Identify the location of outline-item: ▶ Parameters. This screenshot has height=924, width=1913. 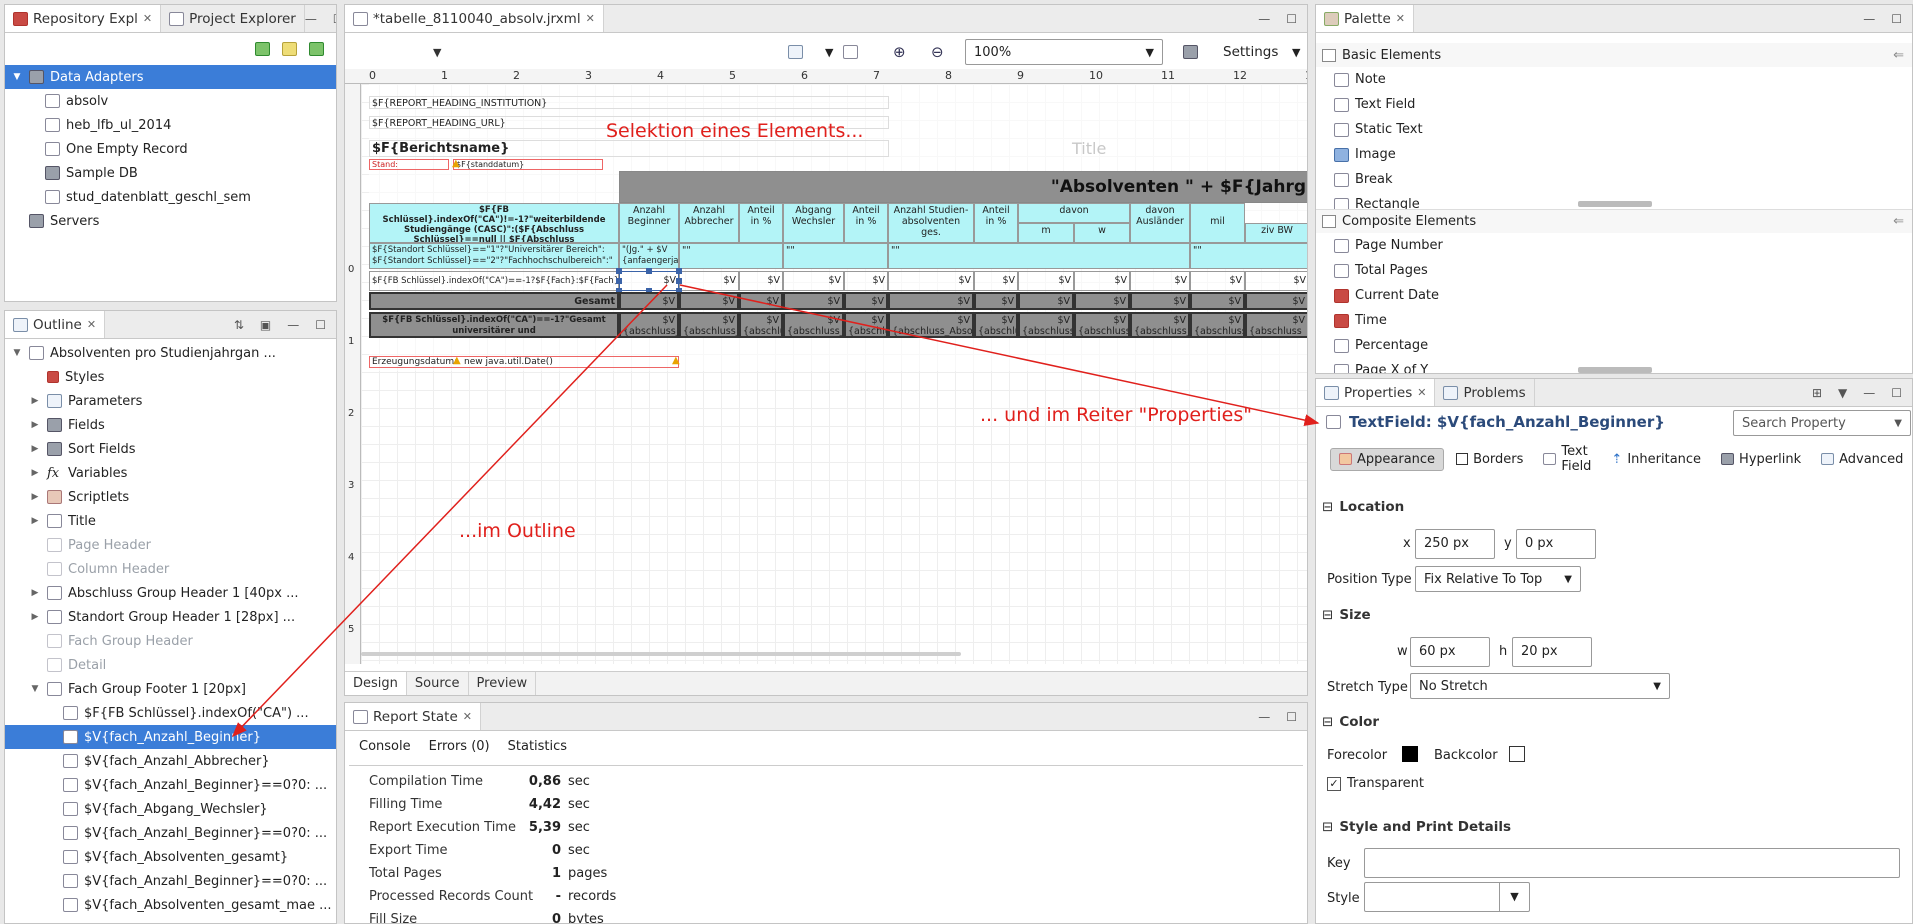
(170, 401).